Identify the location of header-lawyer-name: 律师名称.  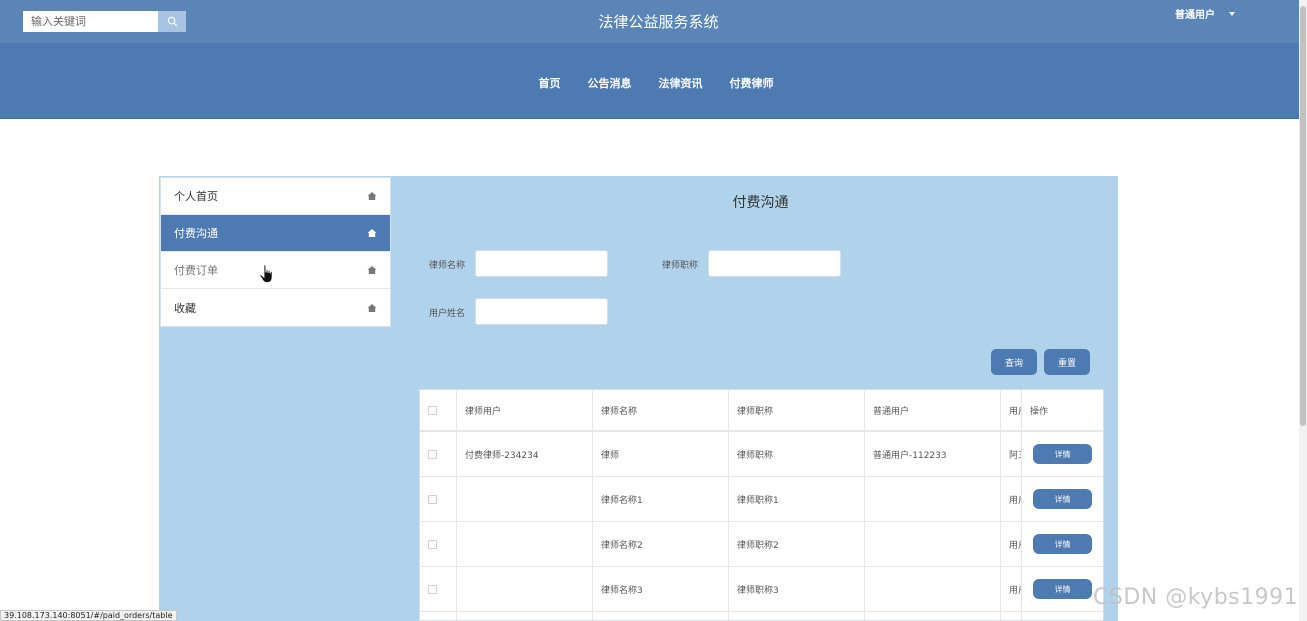
(661, 410).